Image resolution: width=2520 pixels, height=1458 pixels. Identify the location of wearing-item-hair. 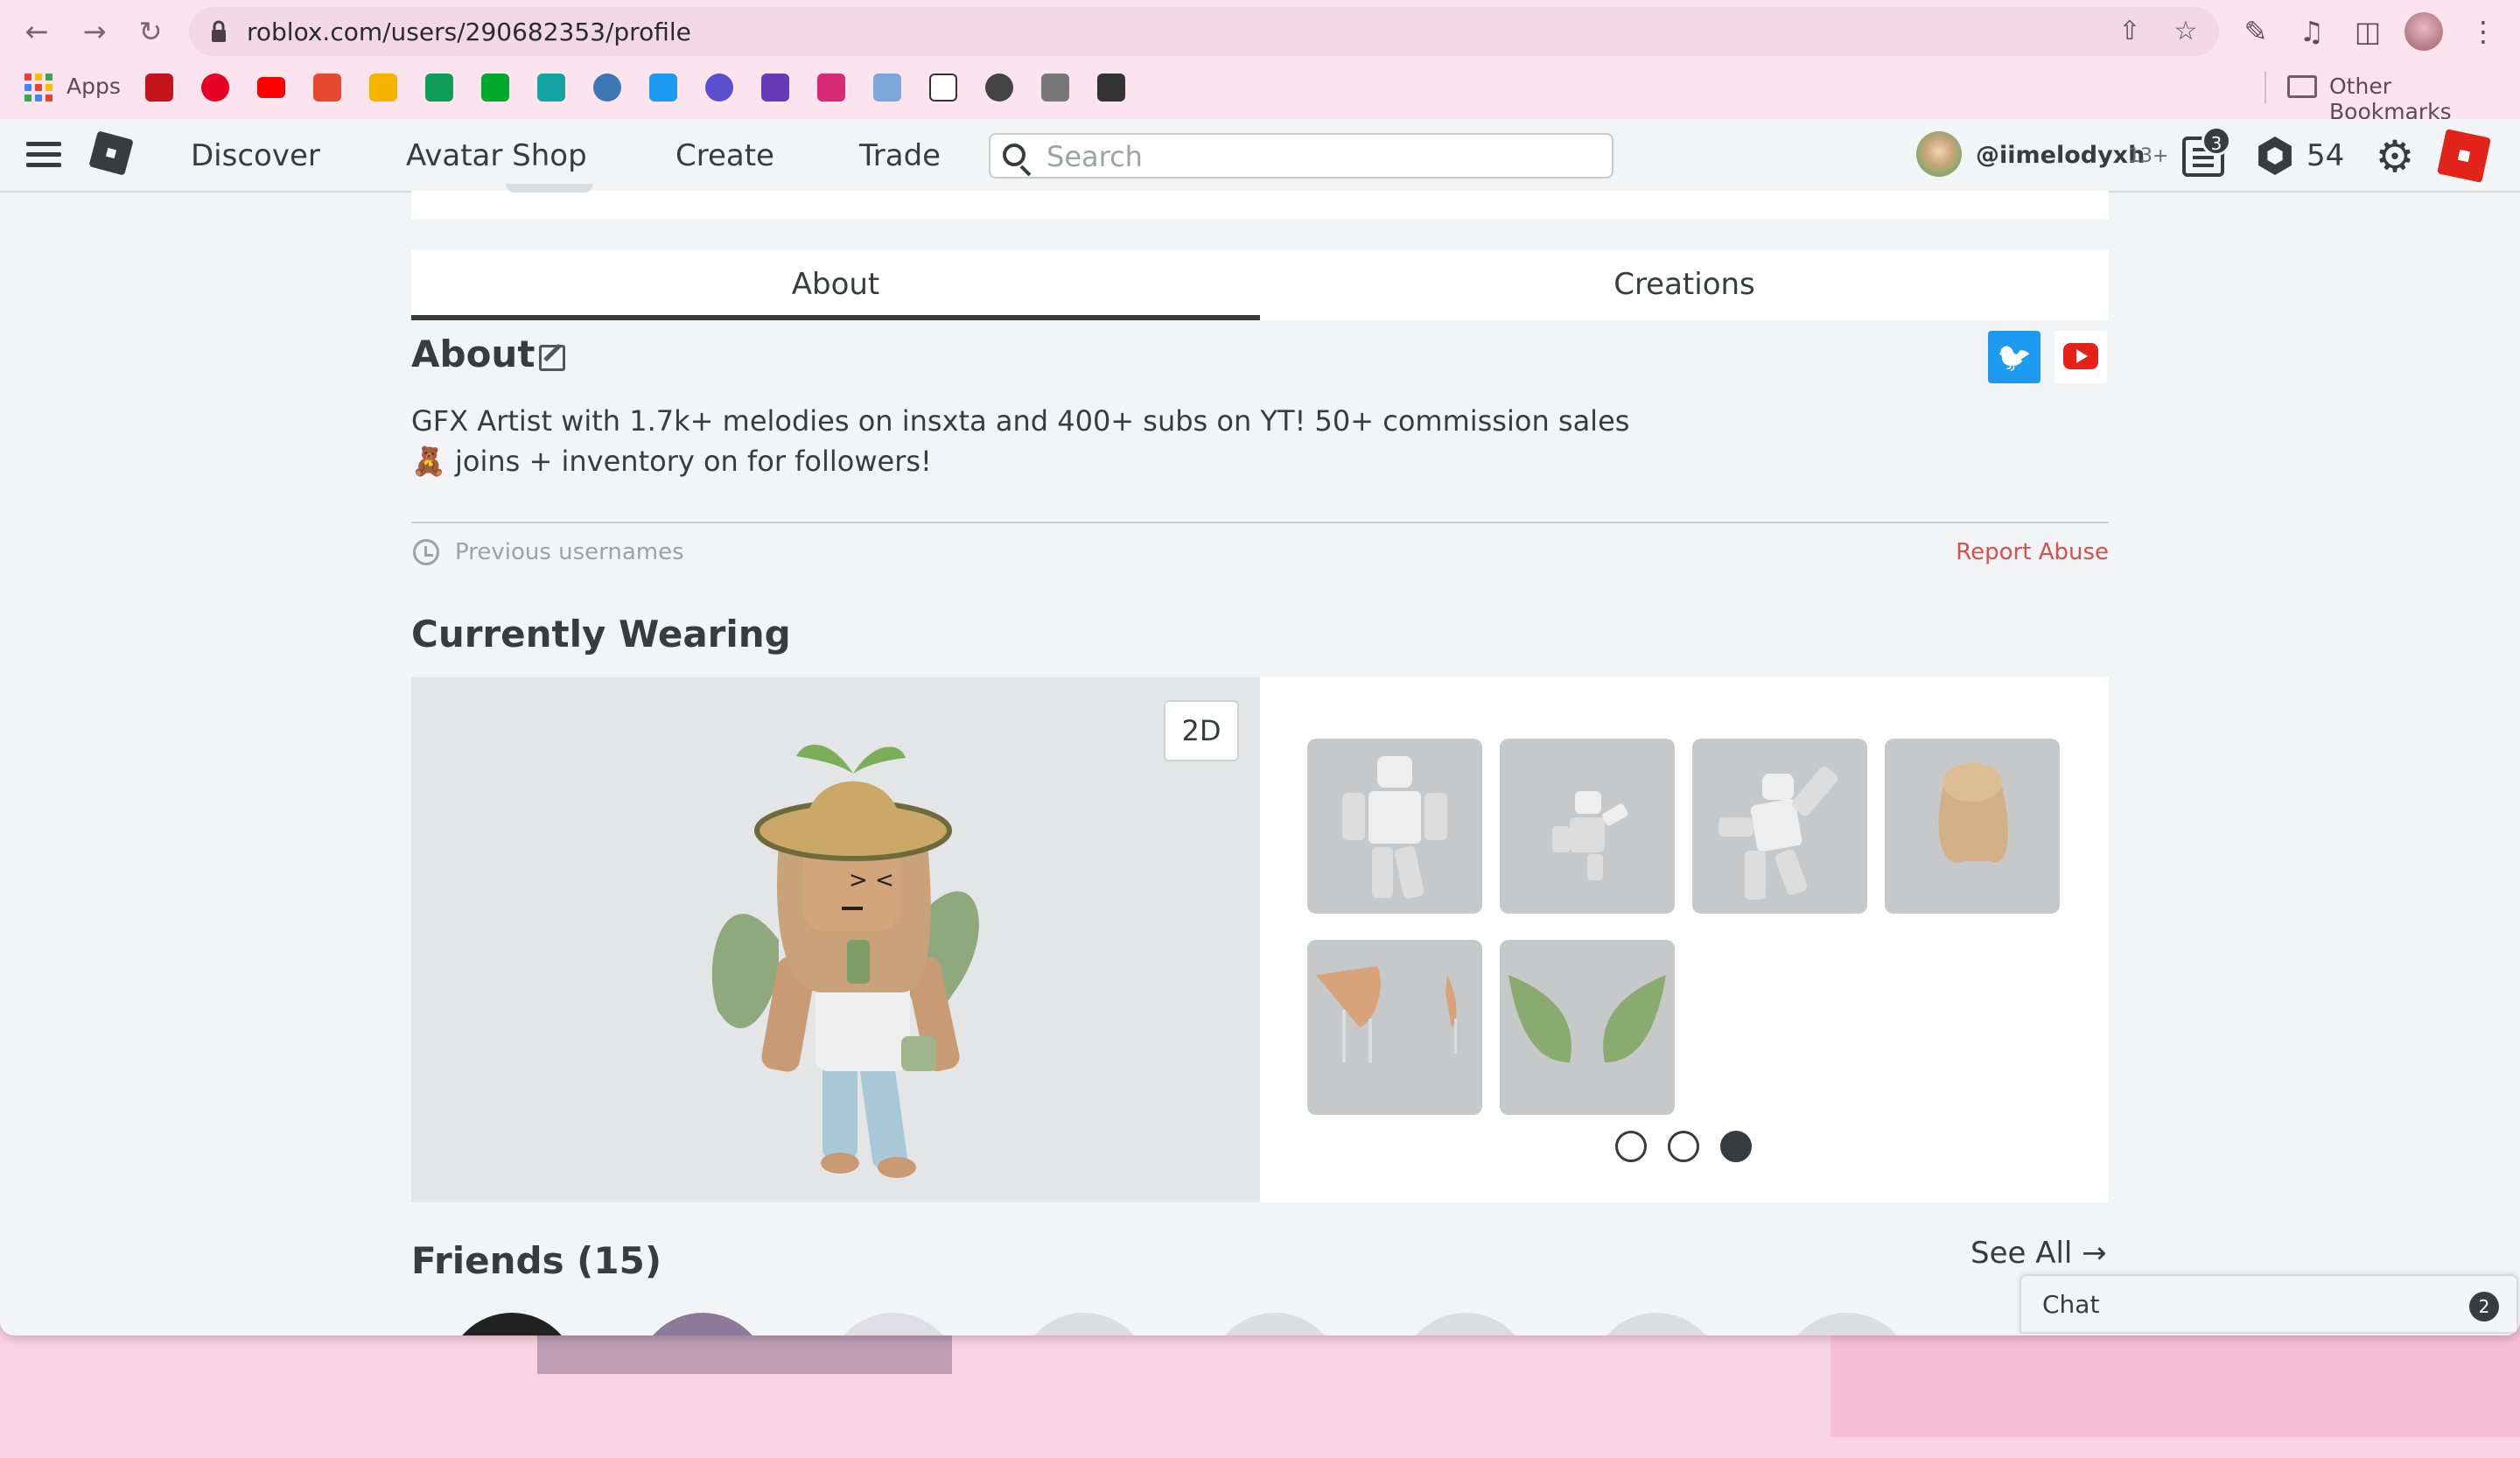
(1972, 826).